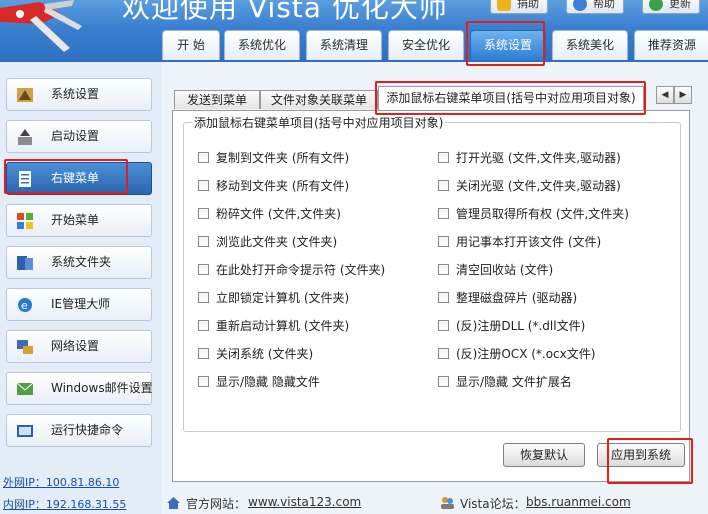 This screenshot has height=514, width=708. Describe the element at coordinates (508, 45) in the screenshot. I see `tab-system-settings: 系统设置` at that location.